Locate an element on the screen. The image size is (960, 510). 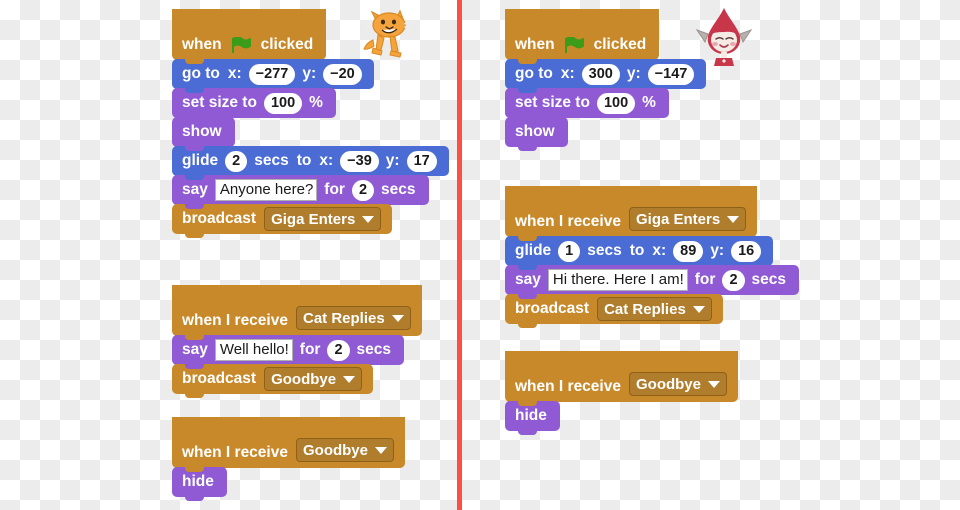
dropdown-receive-message: Giga Enters is located at coordinates (687, 219).